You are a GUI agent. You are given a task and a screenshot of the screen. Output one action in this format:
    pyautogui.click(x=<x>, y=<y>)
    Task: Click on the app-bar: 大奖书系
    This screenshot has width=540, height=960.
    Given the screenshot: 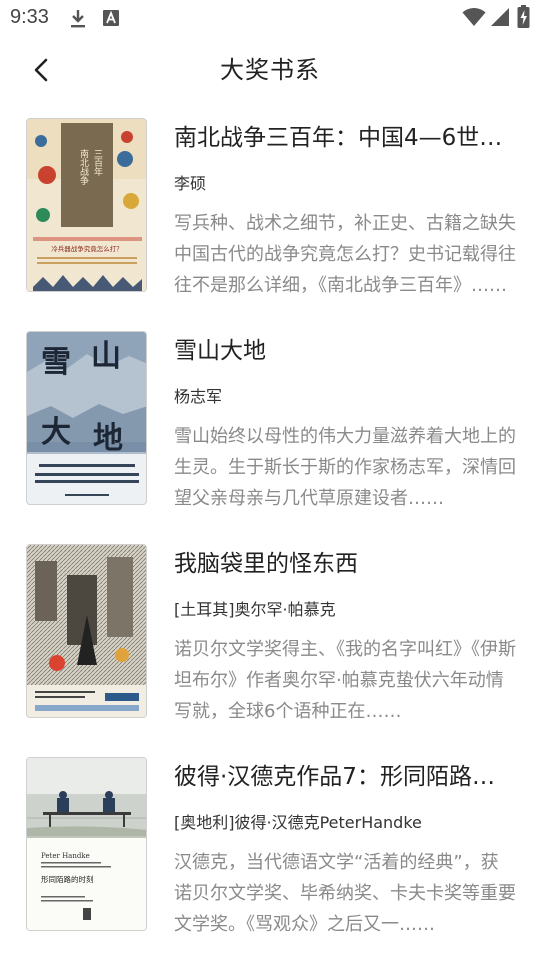 What is the action you would take?
    pyautogui.click(x=270, y=70)
    